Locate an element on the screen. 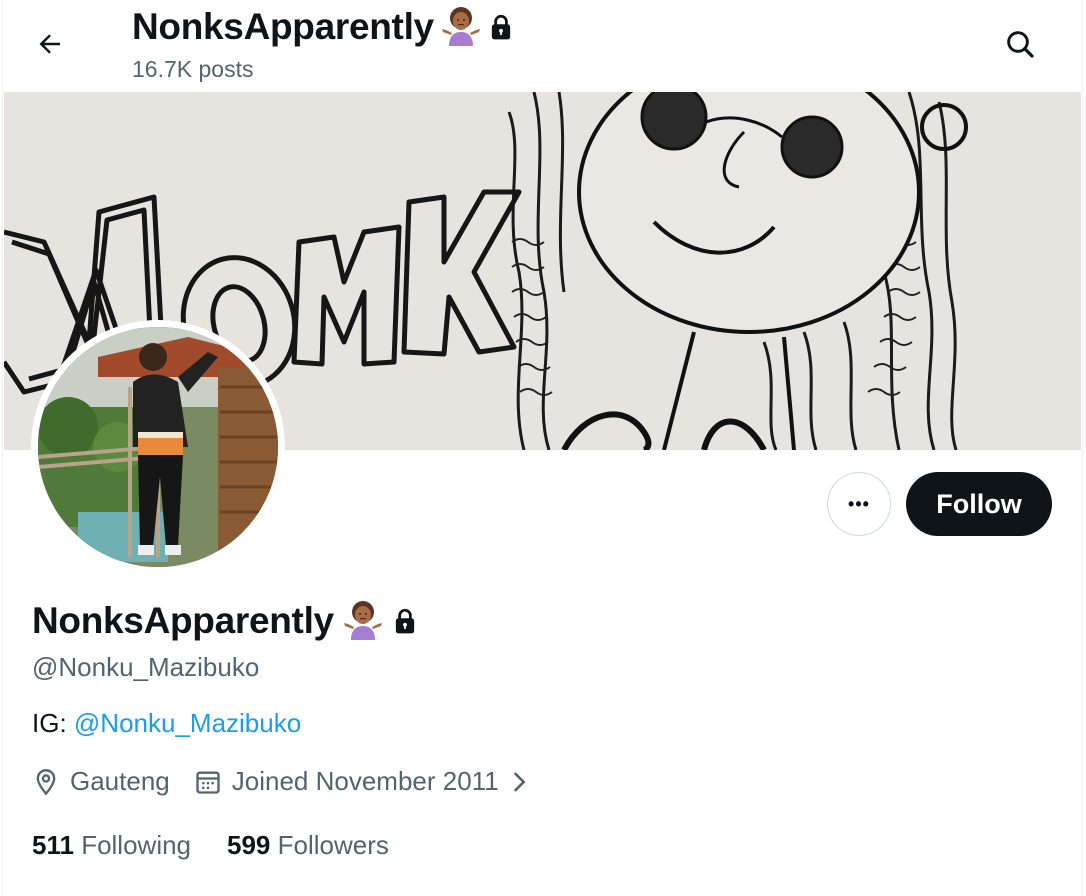 This screenshot has width=1086, height=896. following-link: 511 Following is located at coordinates (111, 845).